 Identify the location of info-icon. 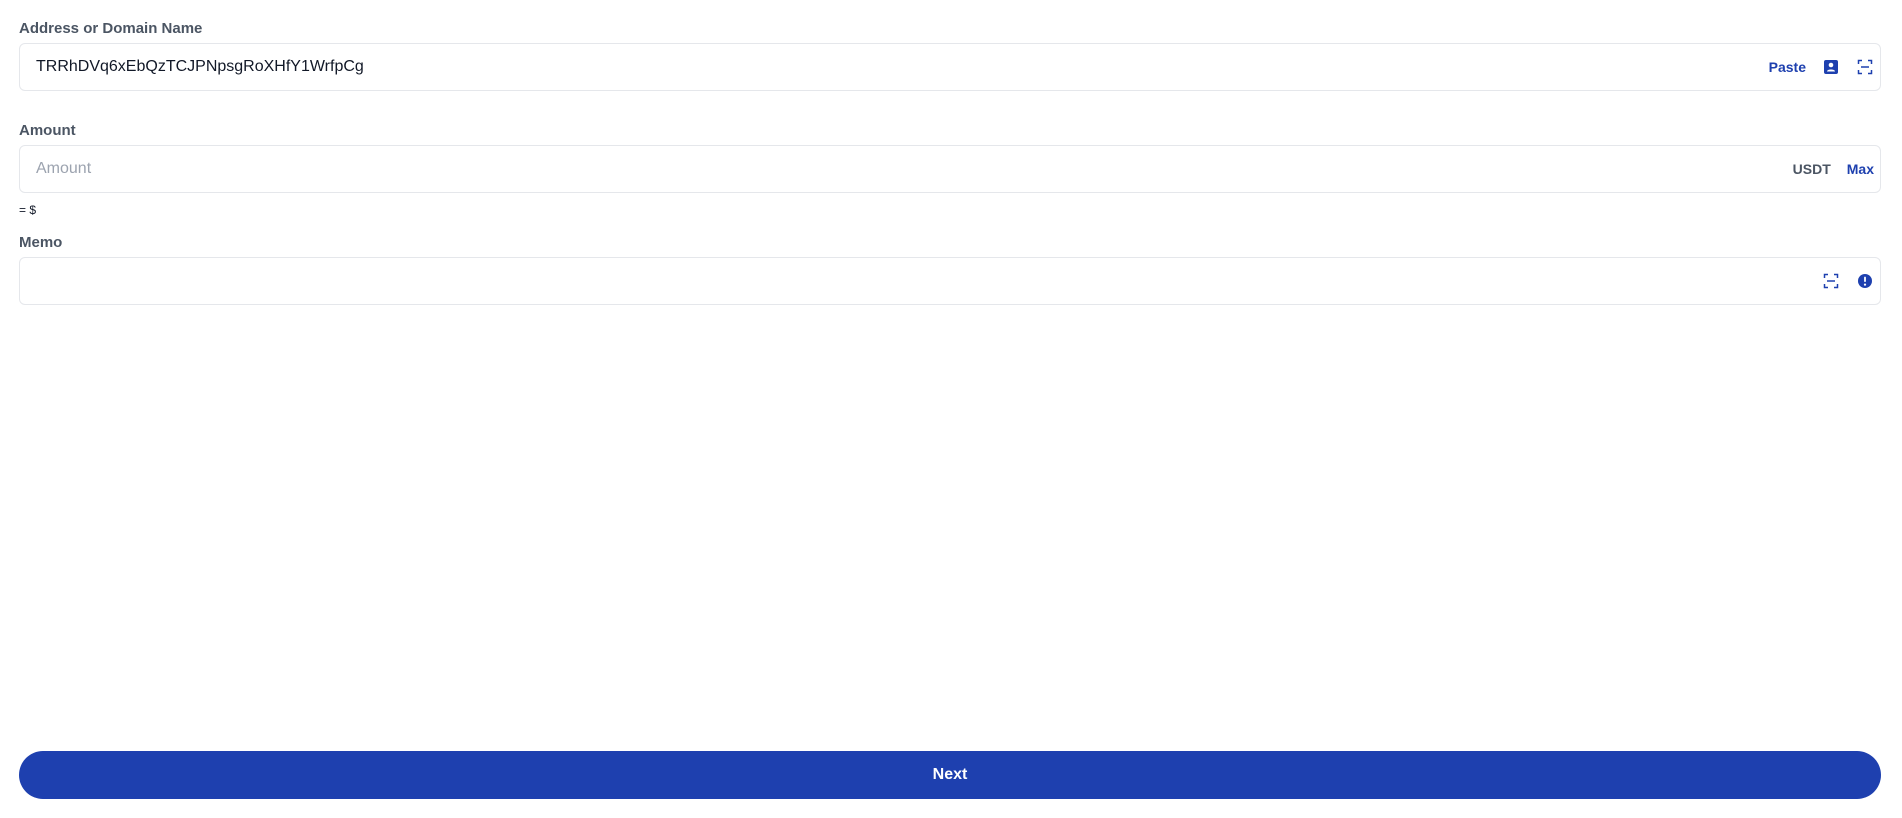
(1865, 281).